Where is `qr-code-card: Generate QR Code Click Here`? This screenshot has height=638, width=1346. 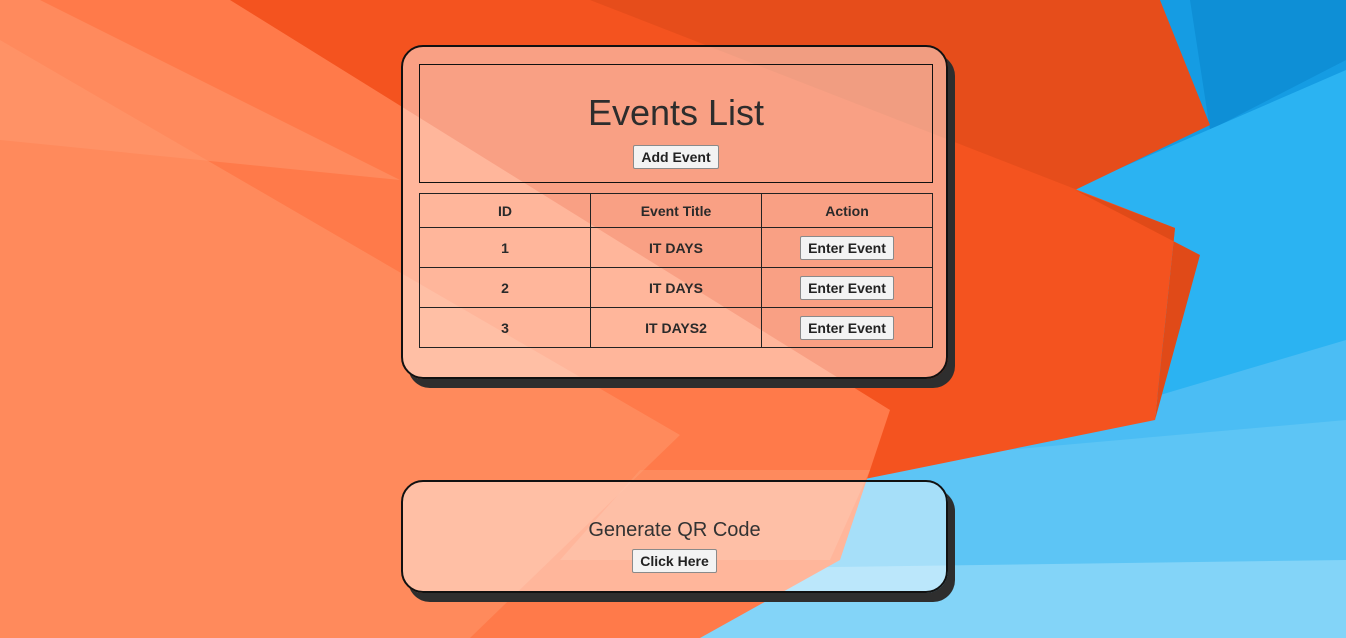
qr-code-card: Generate QR Code Click Here is located at coordinates (674, 536).